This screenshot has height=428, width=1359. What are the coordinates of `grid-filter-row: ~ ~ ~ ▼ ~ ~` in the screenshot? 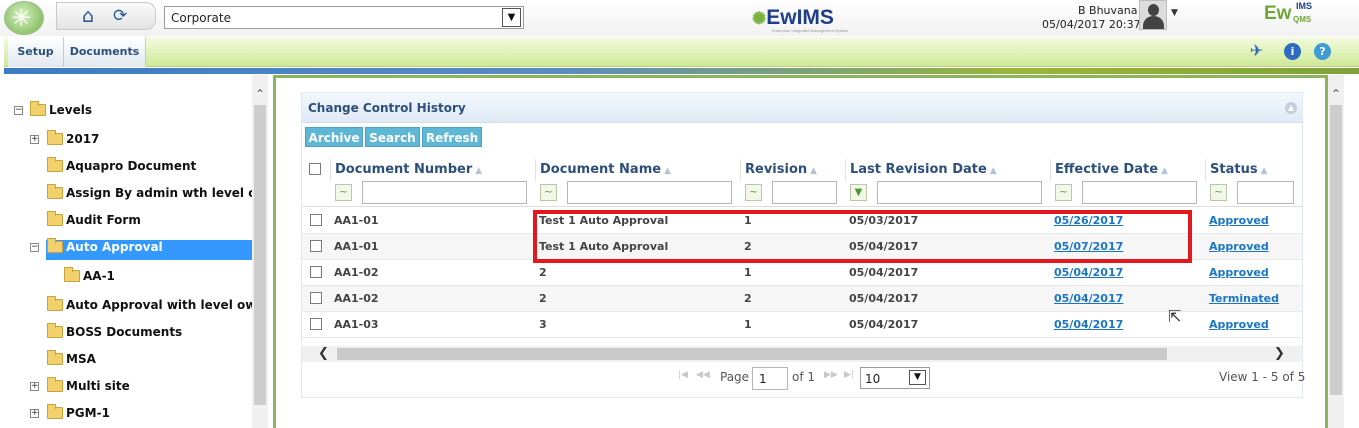 It's located at (802, 194).